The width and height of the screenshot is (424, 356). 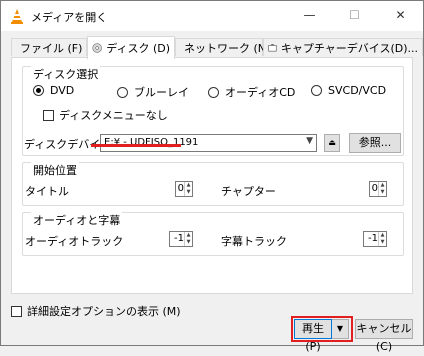 I want to click on radio-audio-cd-label: オーディオCD, so click(x=260, y=92).